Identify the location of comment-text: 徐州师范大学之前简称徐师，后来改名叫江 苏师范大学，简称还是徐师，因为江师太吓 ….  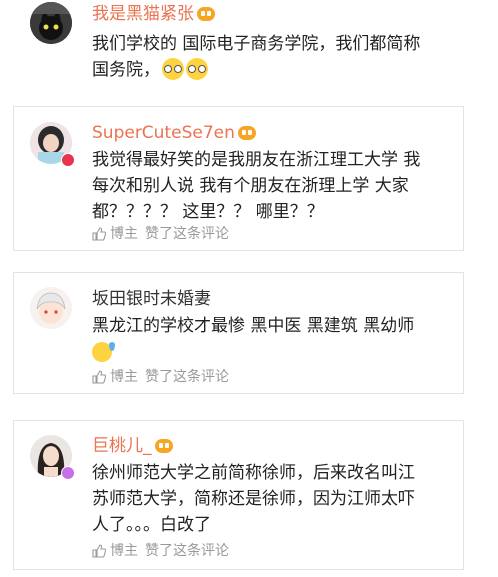
(253, 499).